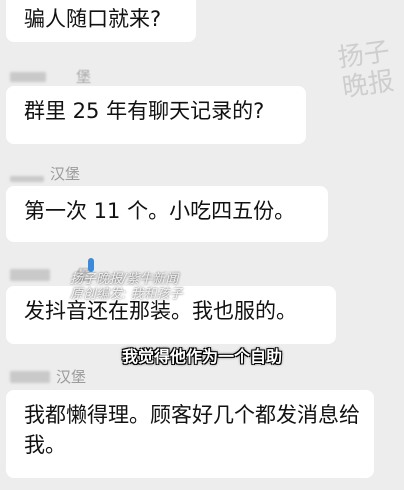  Describe the element at coordinates (160, 211) in the screenshot. I see `message-text: 第一次 11 个。小吃四五份。` at that location.